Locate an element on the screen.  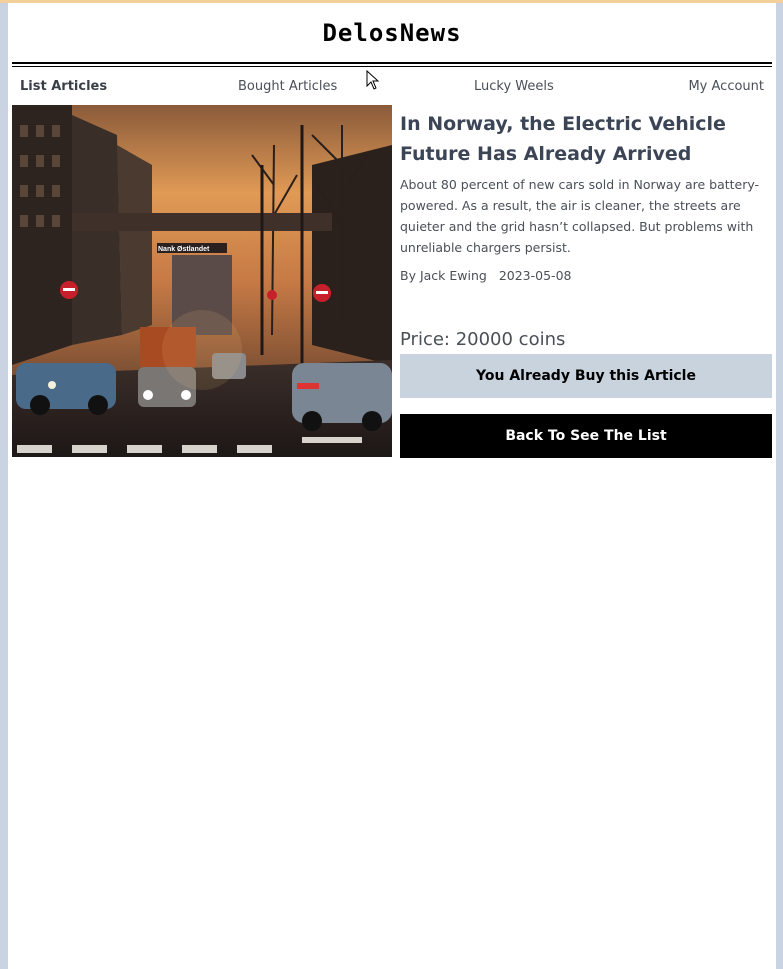
mouse-cursor-icon is located at coordinates (373, 80).